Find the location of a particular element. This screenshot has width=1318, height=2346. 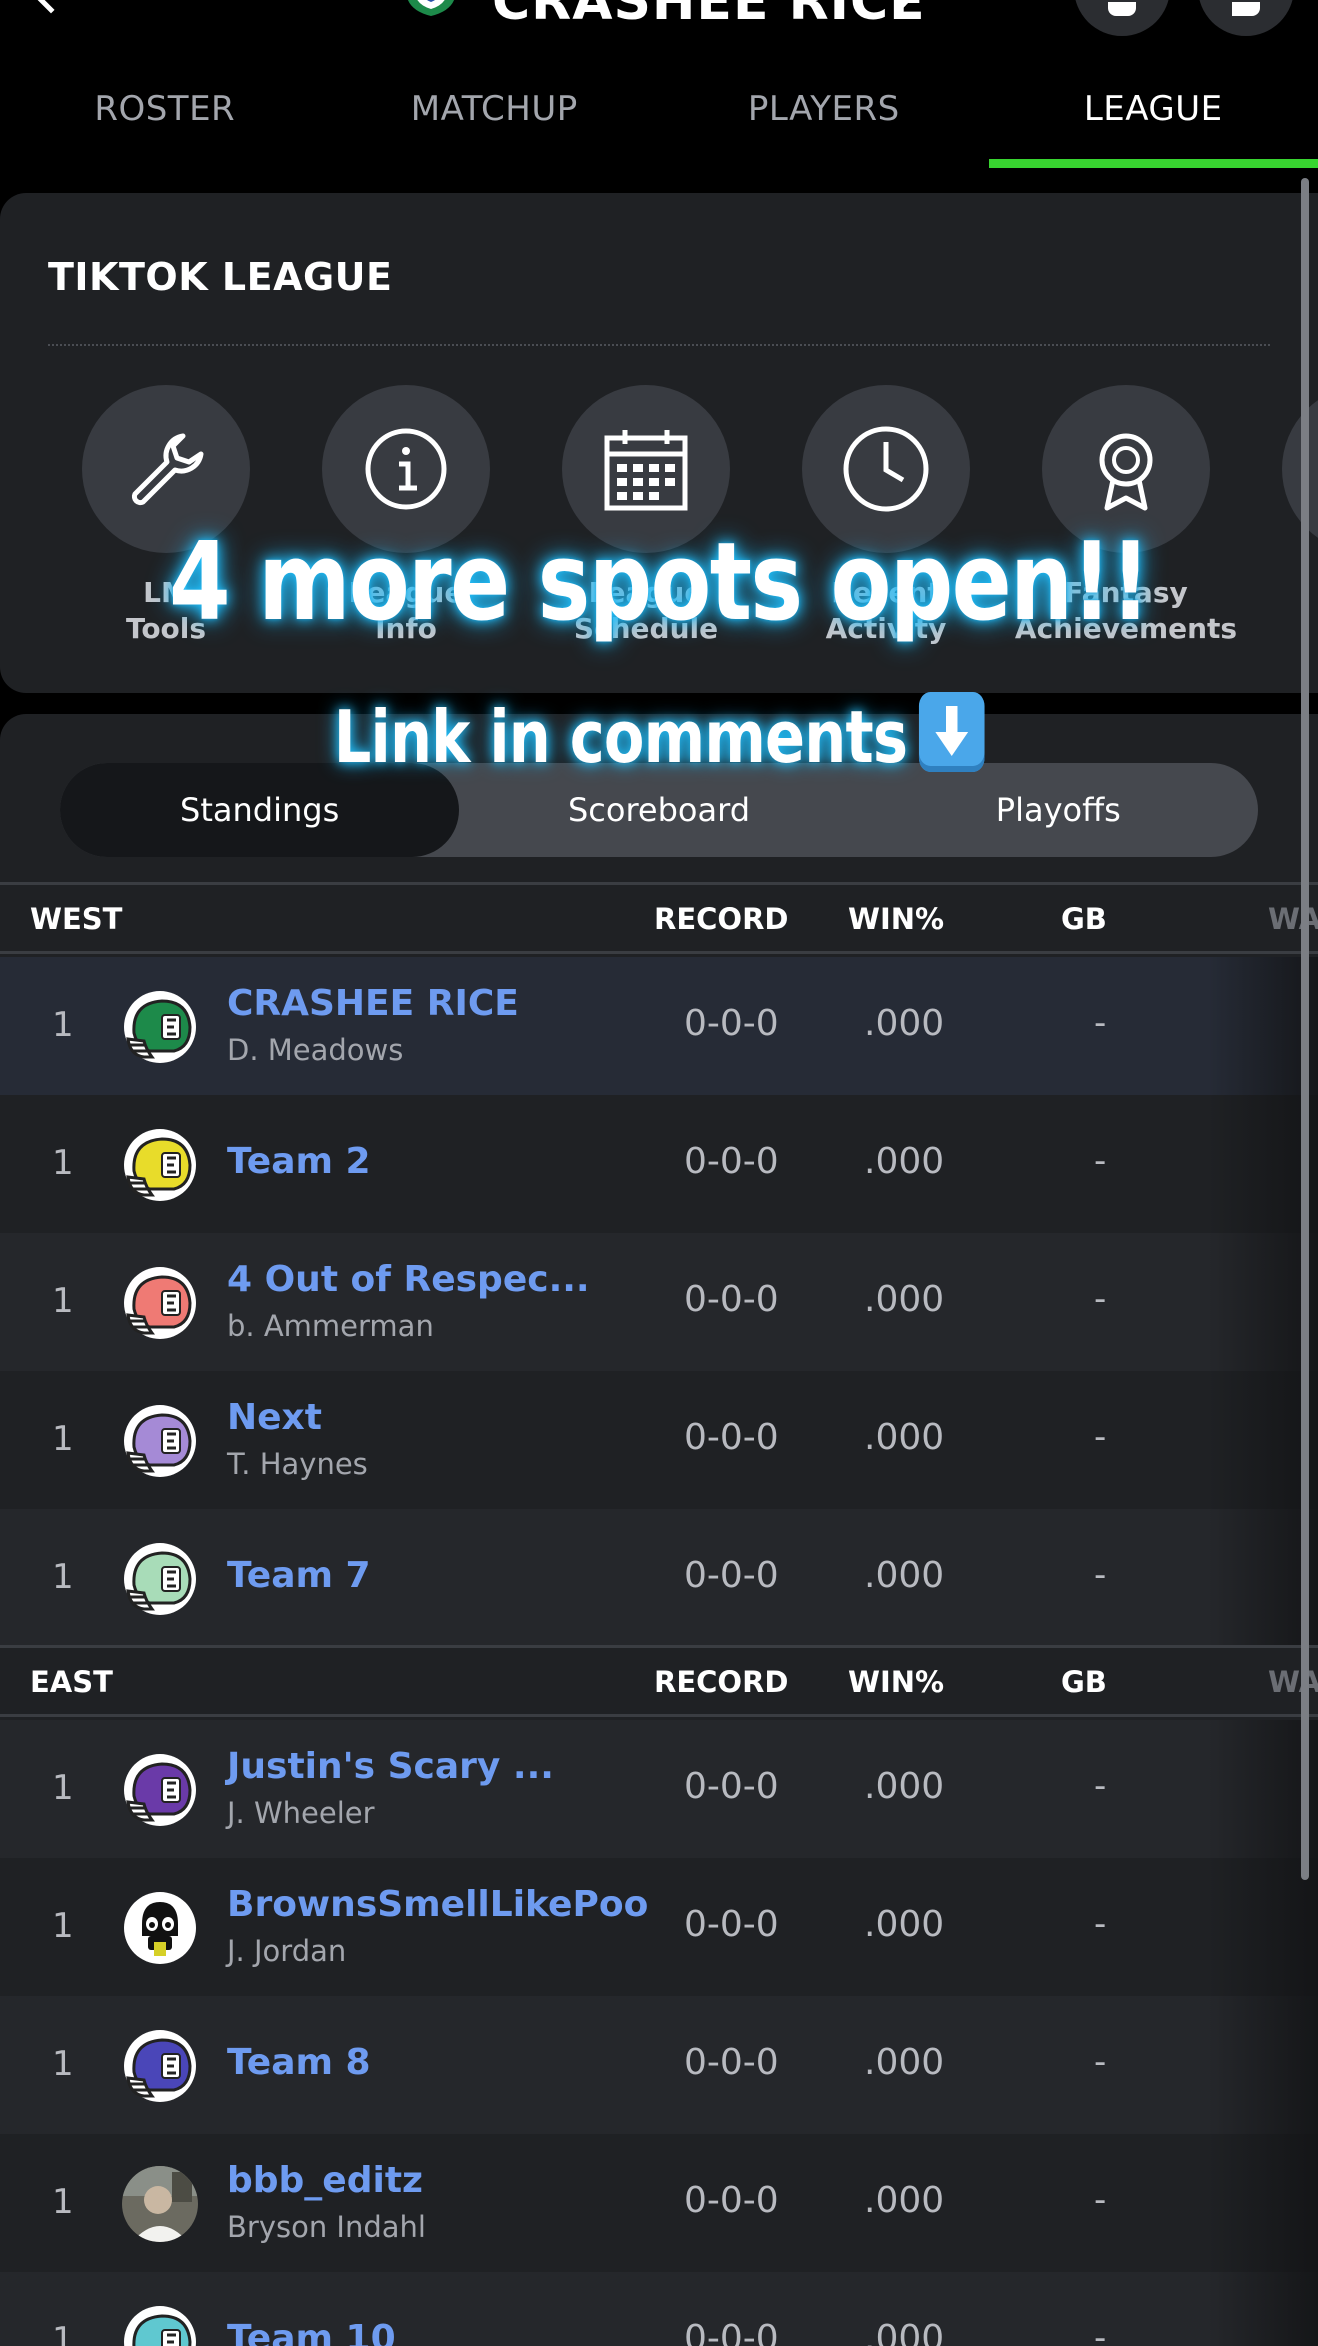

team-name-link: Next is located at coordinates (274, 1417).